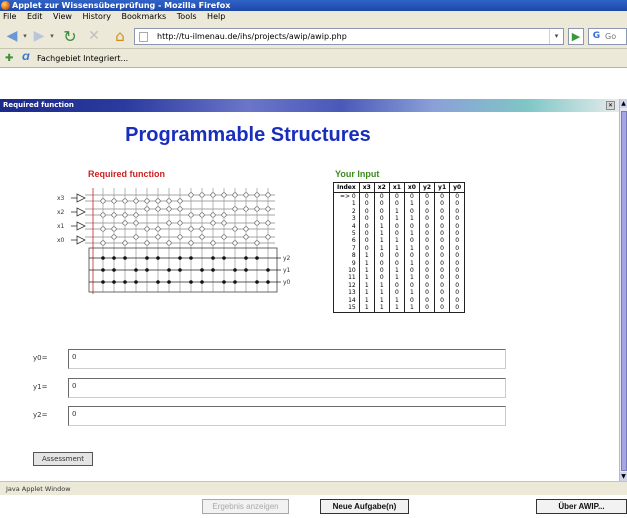 This screenshot has height=518, width=627. What do you see at coordinates (52, 36) in the screenshot?
I see `forward-dropdown-icon: ▾` at bounding box center [52, 36].